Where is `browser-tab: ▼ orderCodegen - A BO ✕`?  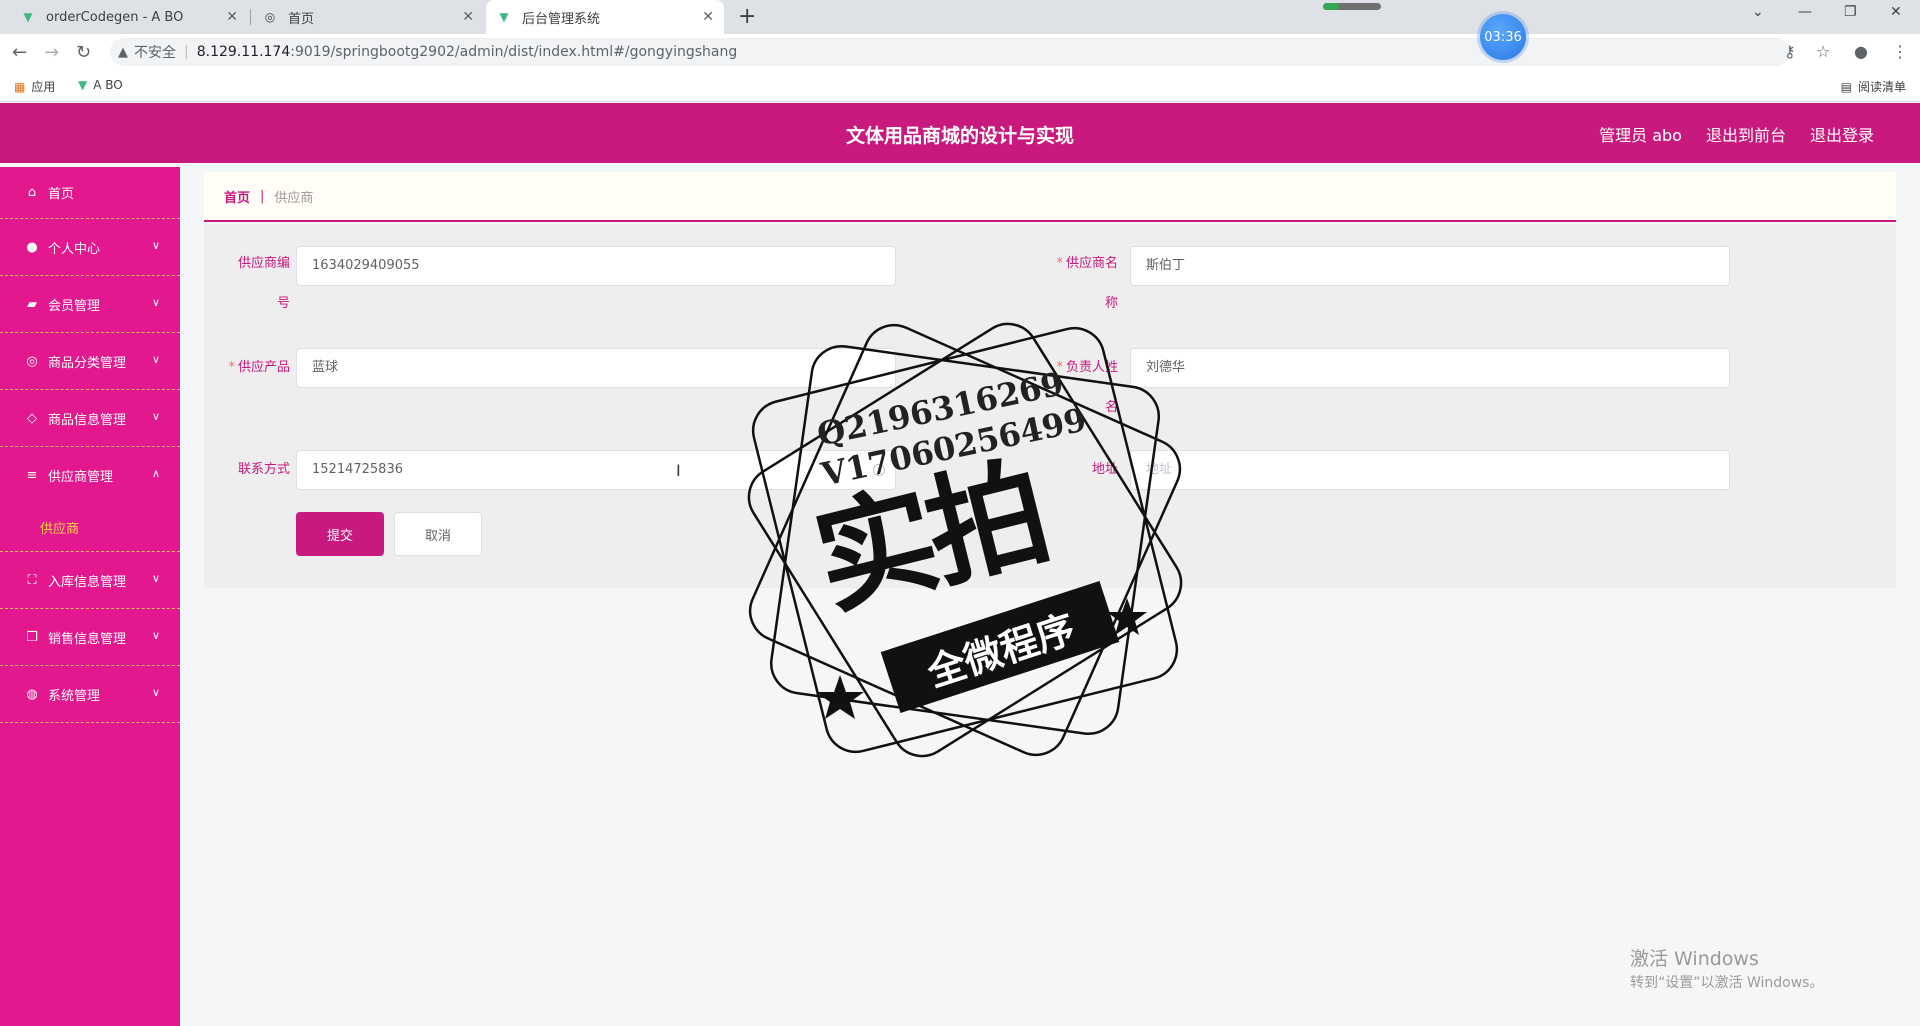
browser-tab: ▼ orderCodegen - A BO ✕ is located at coordinates (129, 17).